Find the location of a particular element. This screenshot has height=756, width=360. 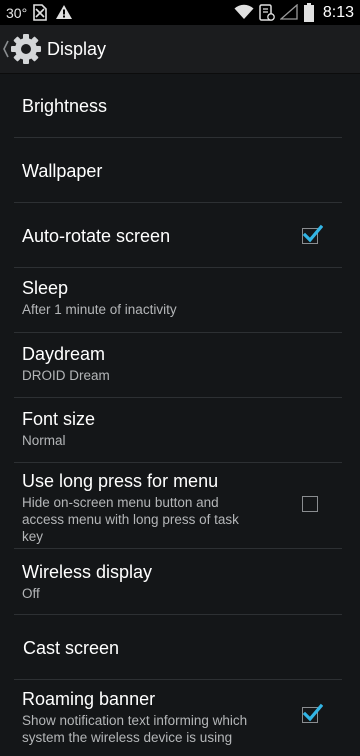

temperature-indicator: 30° is located at coordinates (17, 12).